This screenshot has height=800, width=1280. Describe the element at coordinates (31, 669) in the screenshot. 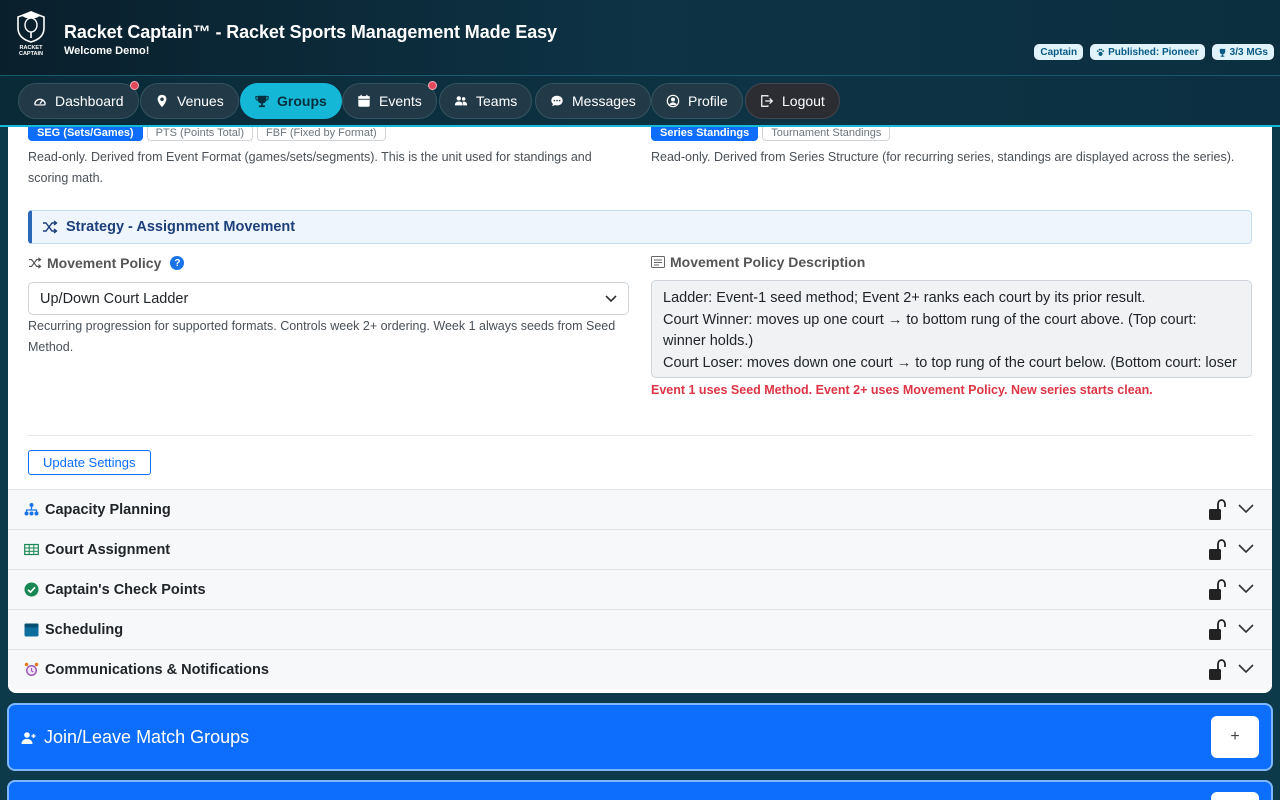

I see `alarm-clock-icon` at that location.